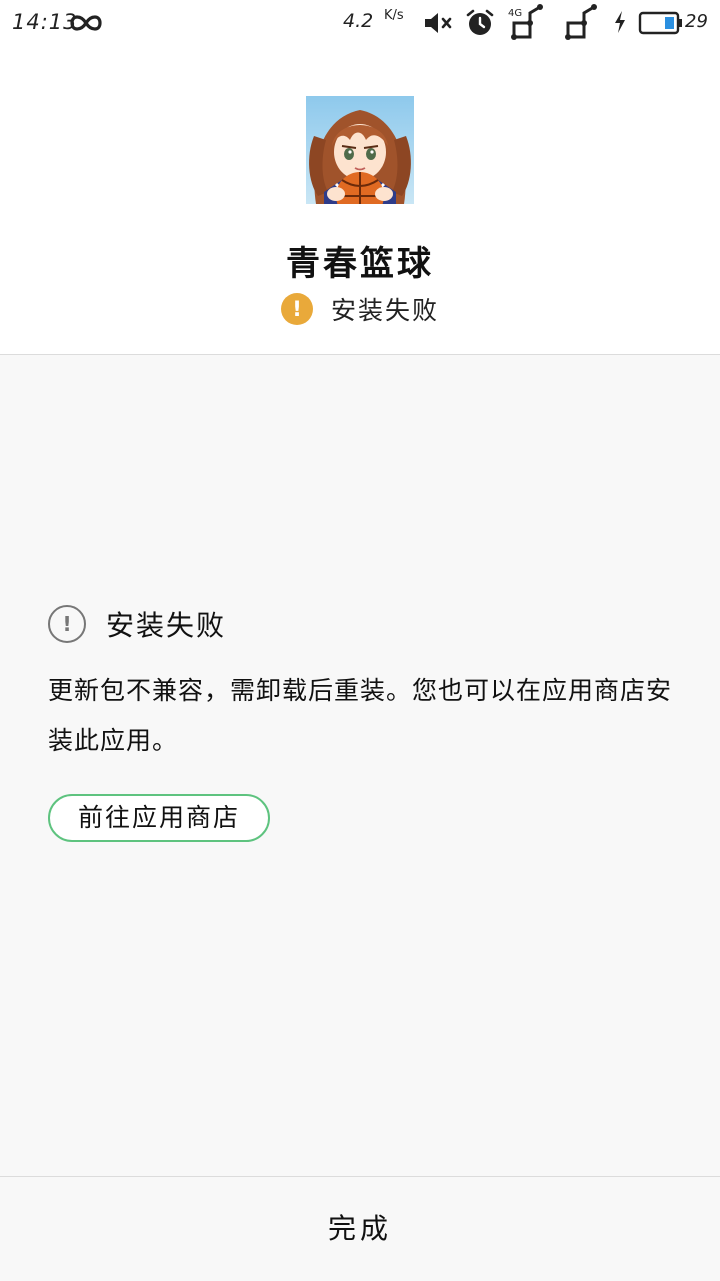 Image resolution: width=720 pixels, height=1281 pixels. I want to click on failure-title-row: ! 安装失败, so click(368, 624).